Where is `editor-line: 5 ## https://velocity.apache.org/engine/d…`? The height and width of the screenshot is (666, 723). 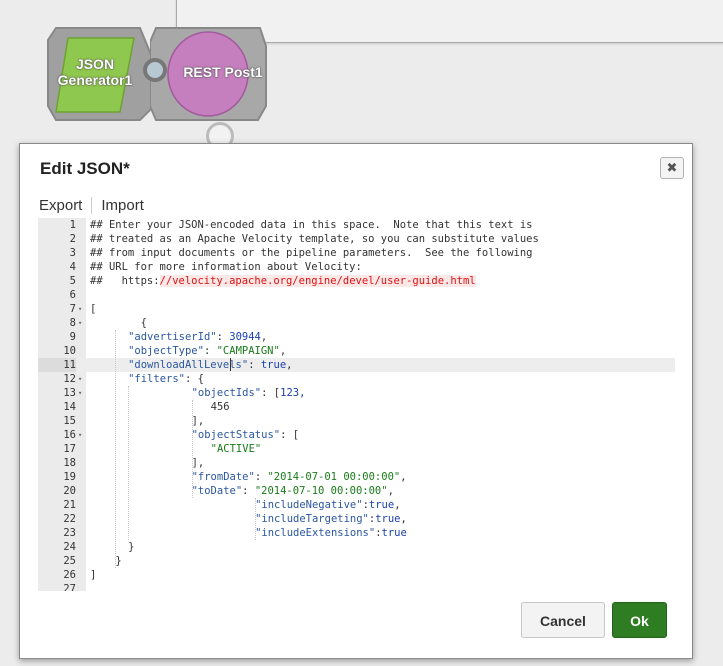
editor-line: 5 ## https://velocity.apache.org/engine/d… is located at coordinates (356, 281).